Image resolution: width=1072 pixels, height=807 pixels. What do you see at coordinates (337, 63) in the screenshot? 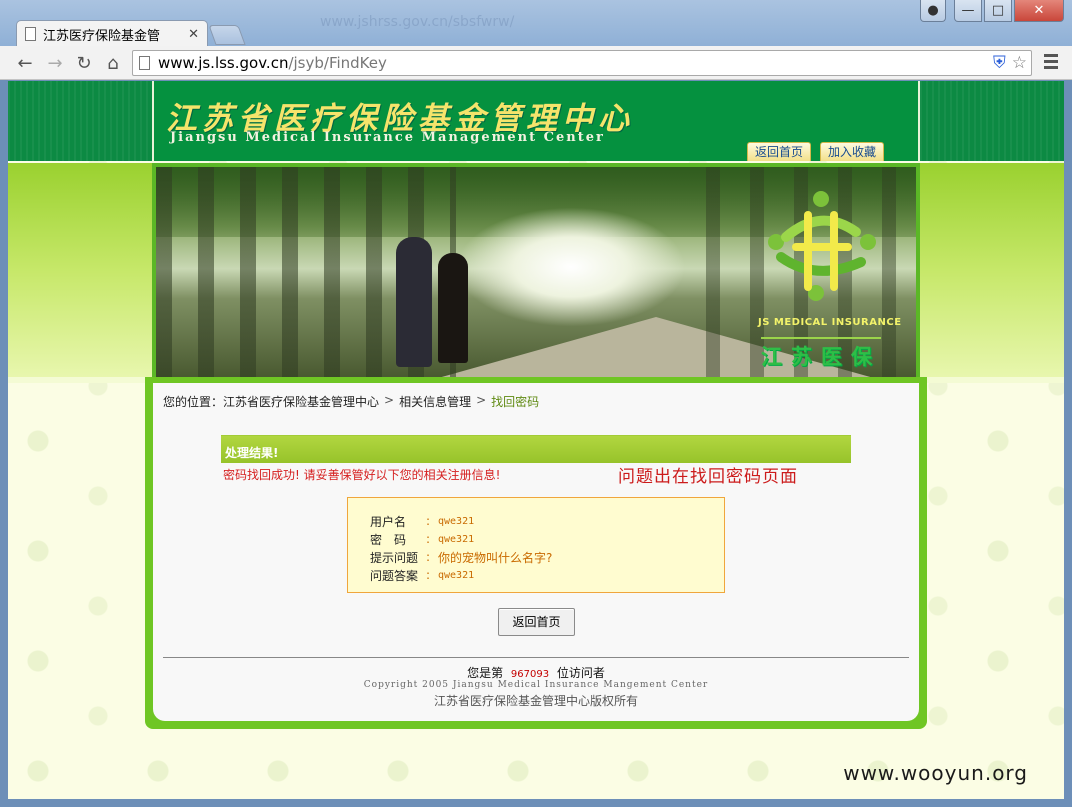
I see `url-path: /jsyb/FindKey` at bounding box center [337, 63].